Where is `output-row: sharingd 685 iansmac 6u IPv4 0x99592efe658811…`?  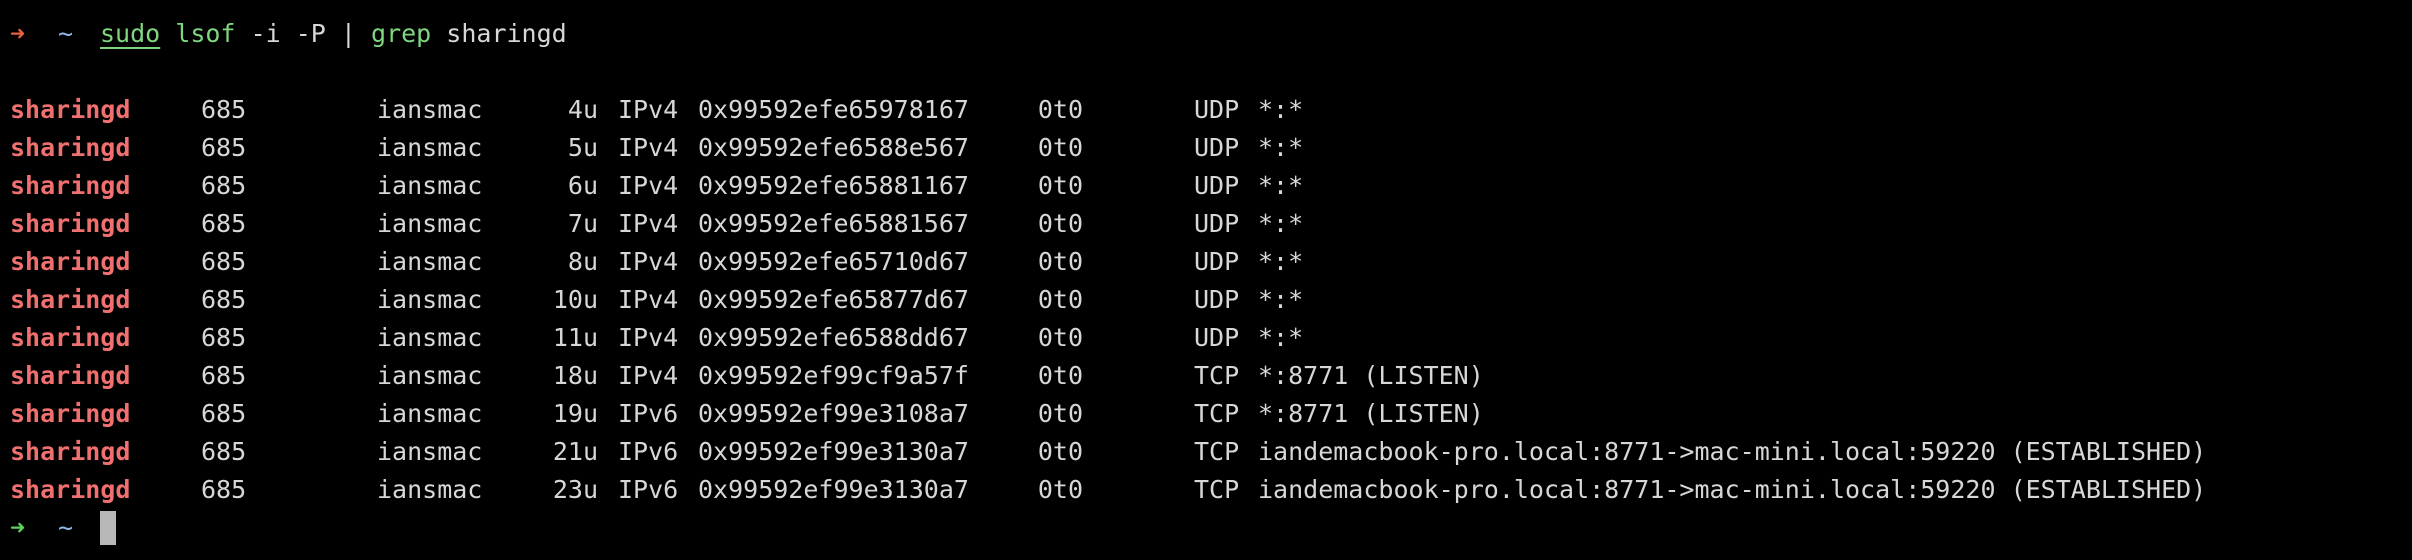
output-row: sharingd 685 iansmac 6u IPv4 0x99592efe658811… is located at coordinates (1211, 186).